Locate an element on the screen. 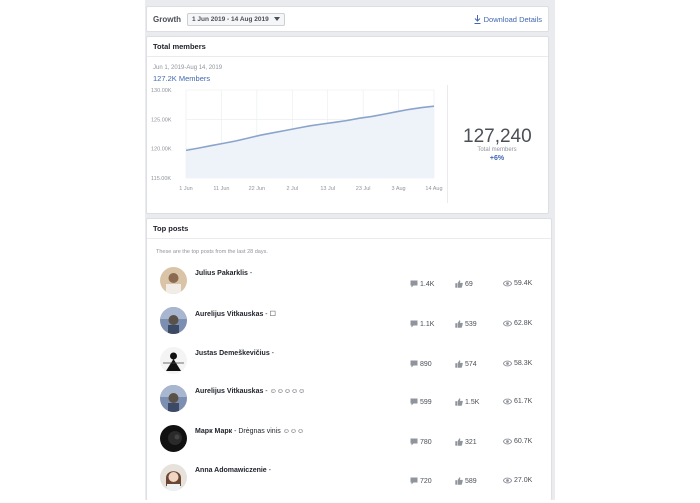 This screenshot has height=503, width=700. comment-count-value: 890 is located at coordinates (426, 364).